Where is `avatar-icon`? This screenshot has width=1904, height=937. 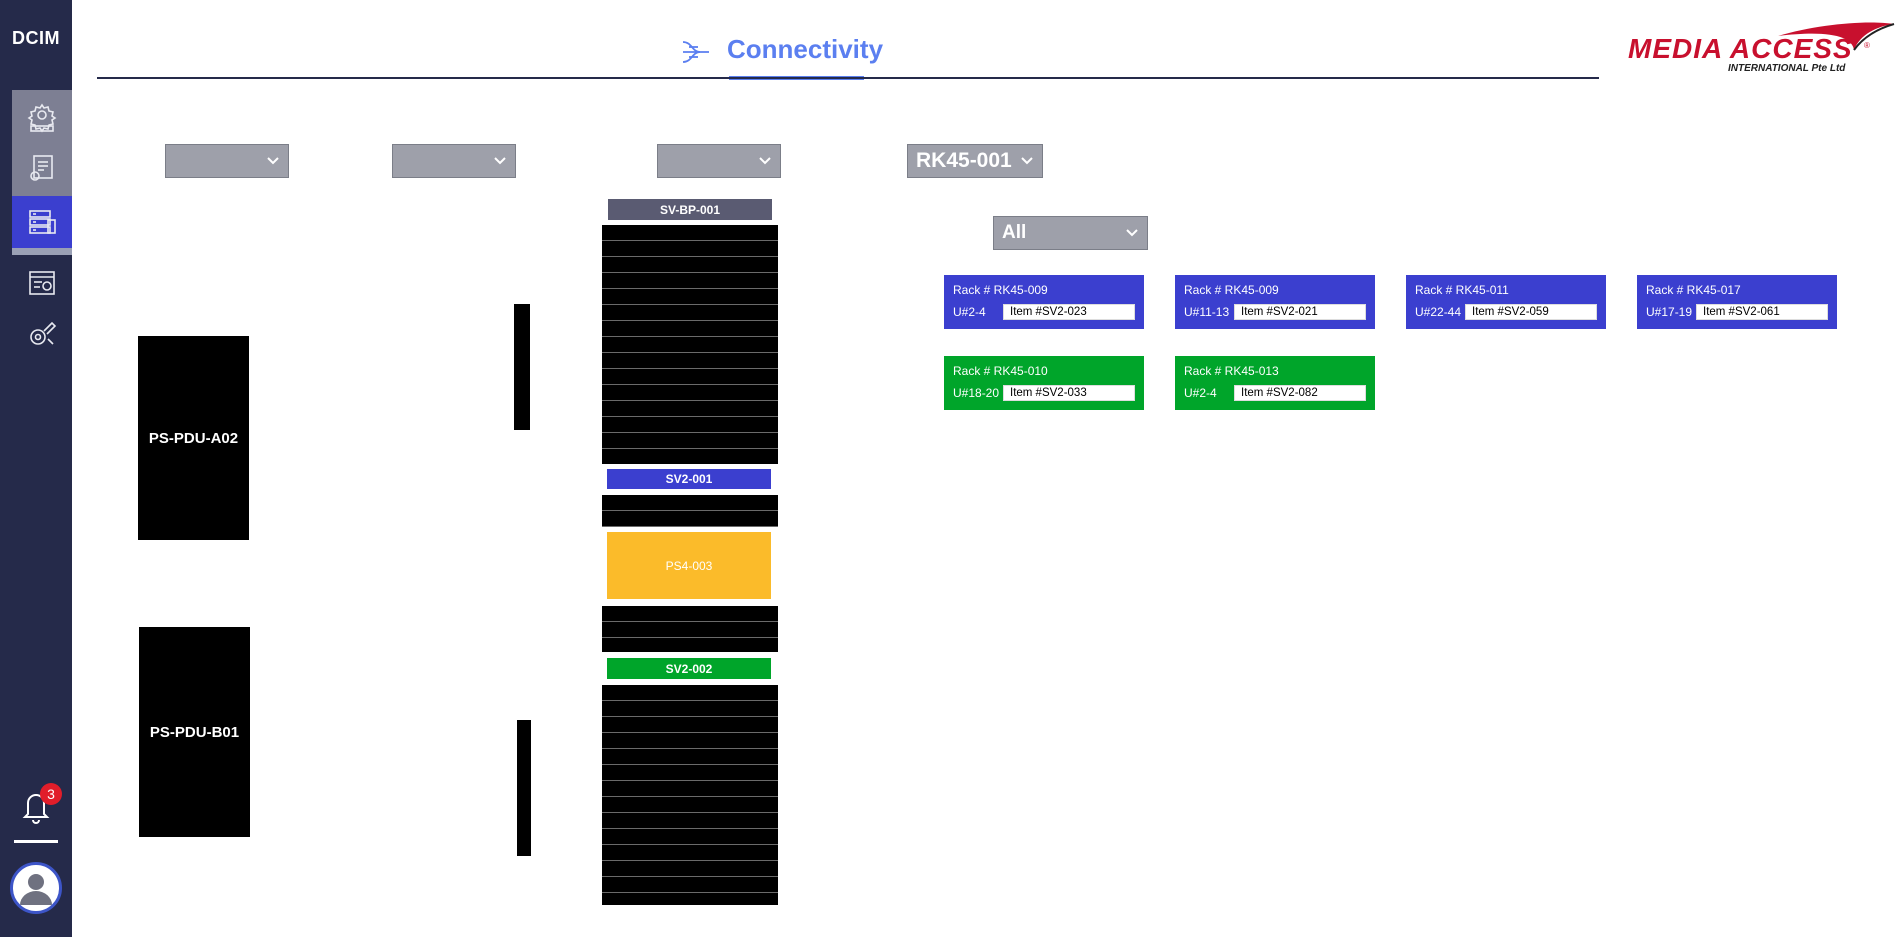
avatar-icon is located at coordinates (36, 889).